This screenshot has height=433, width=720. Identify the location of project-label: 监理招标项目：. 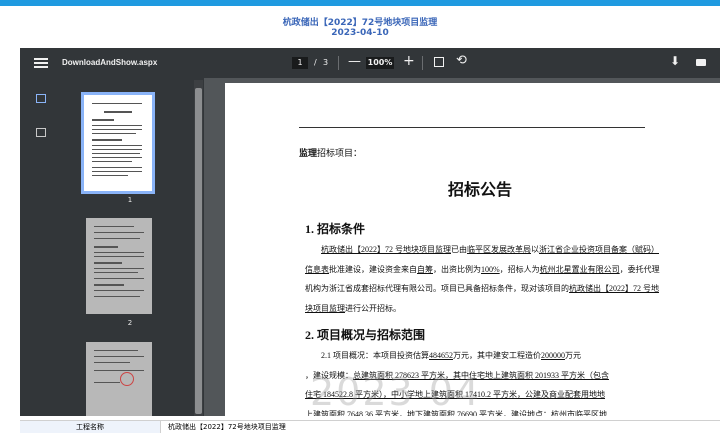
(331, 153).